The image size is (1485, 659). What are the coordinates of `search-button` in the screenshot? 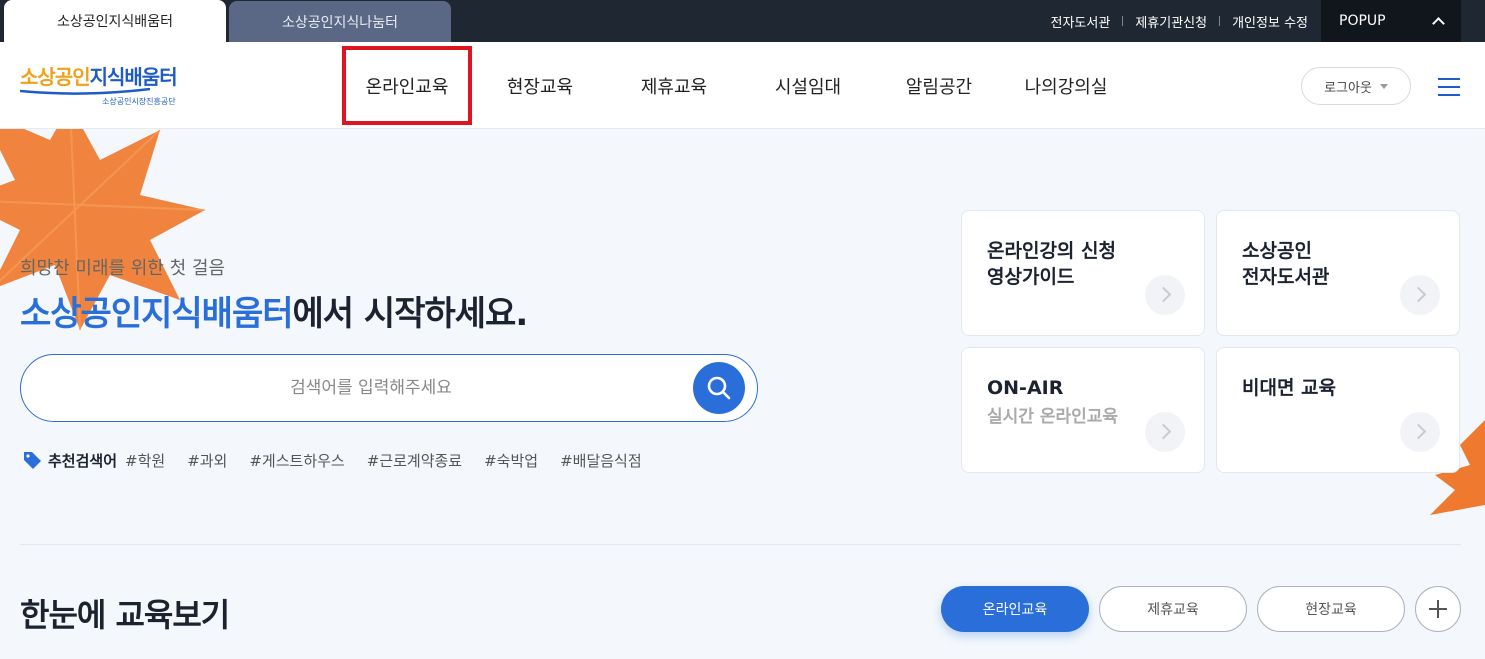 It's located at (719, 388).